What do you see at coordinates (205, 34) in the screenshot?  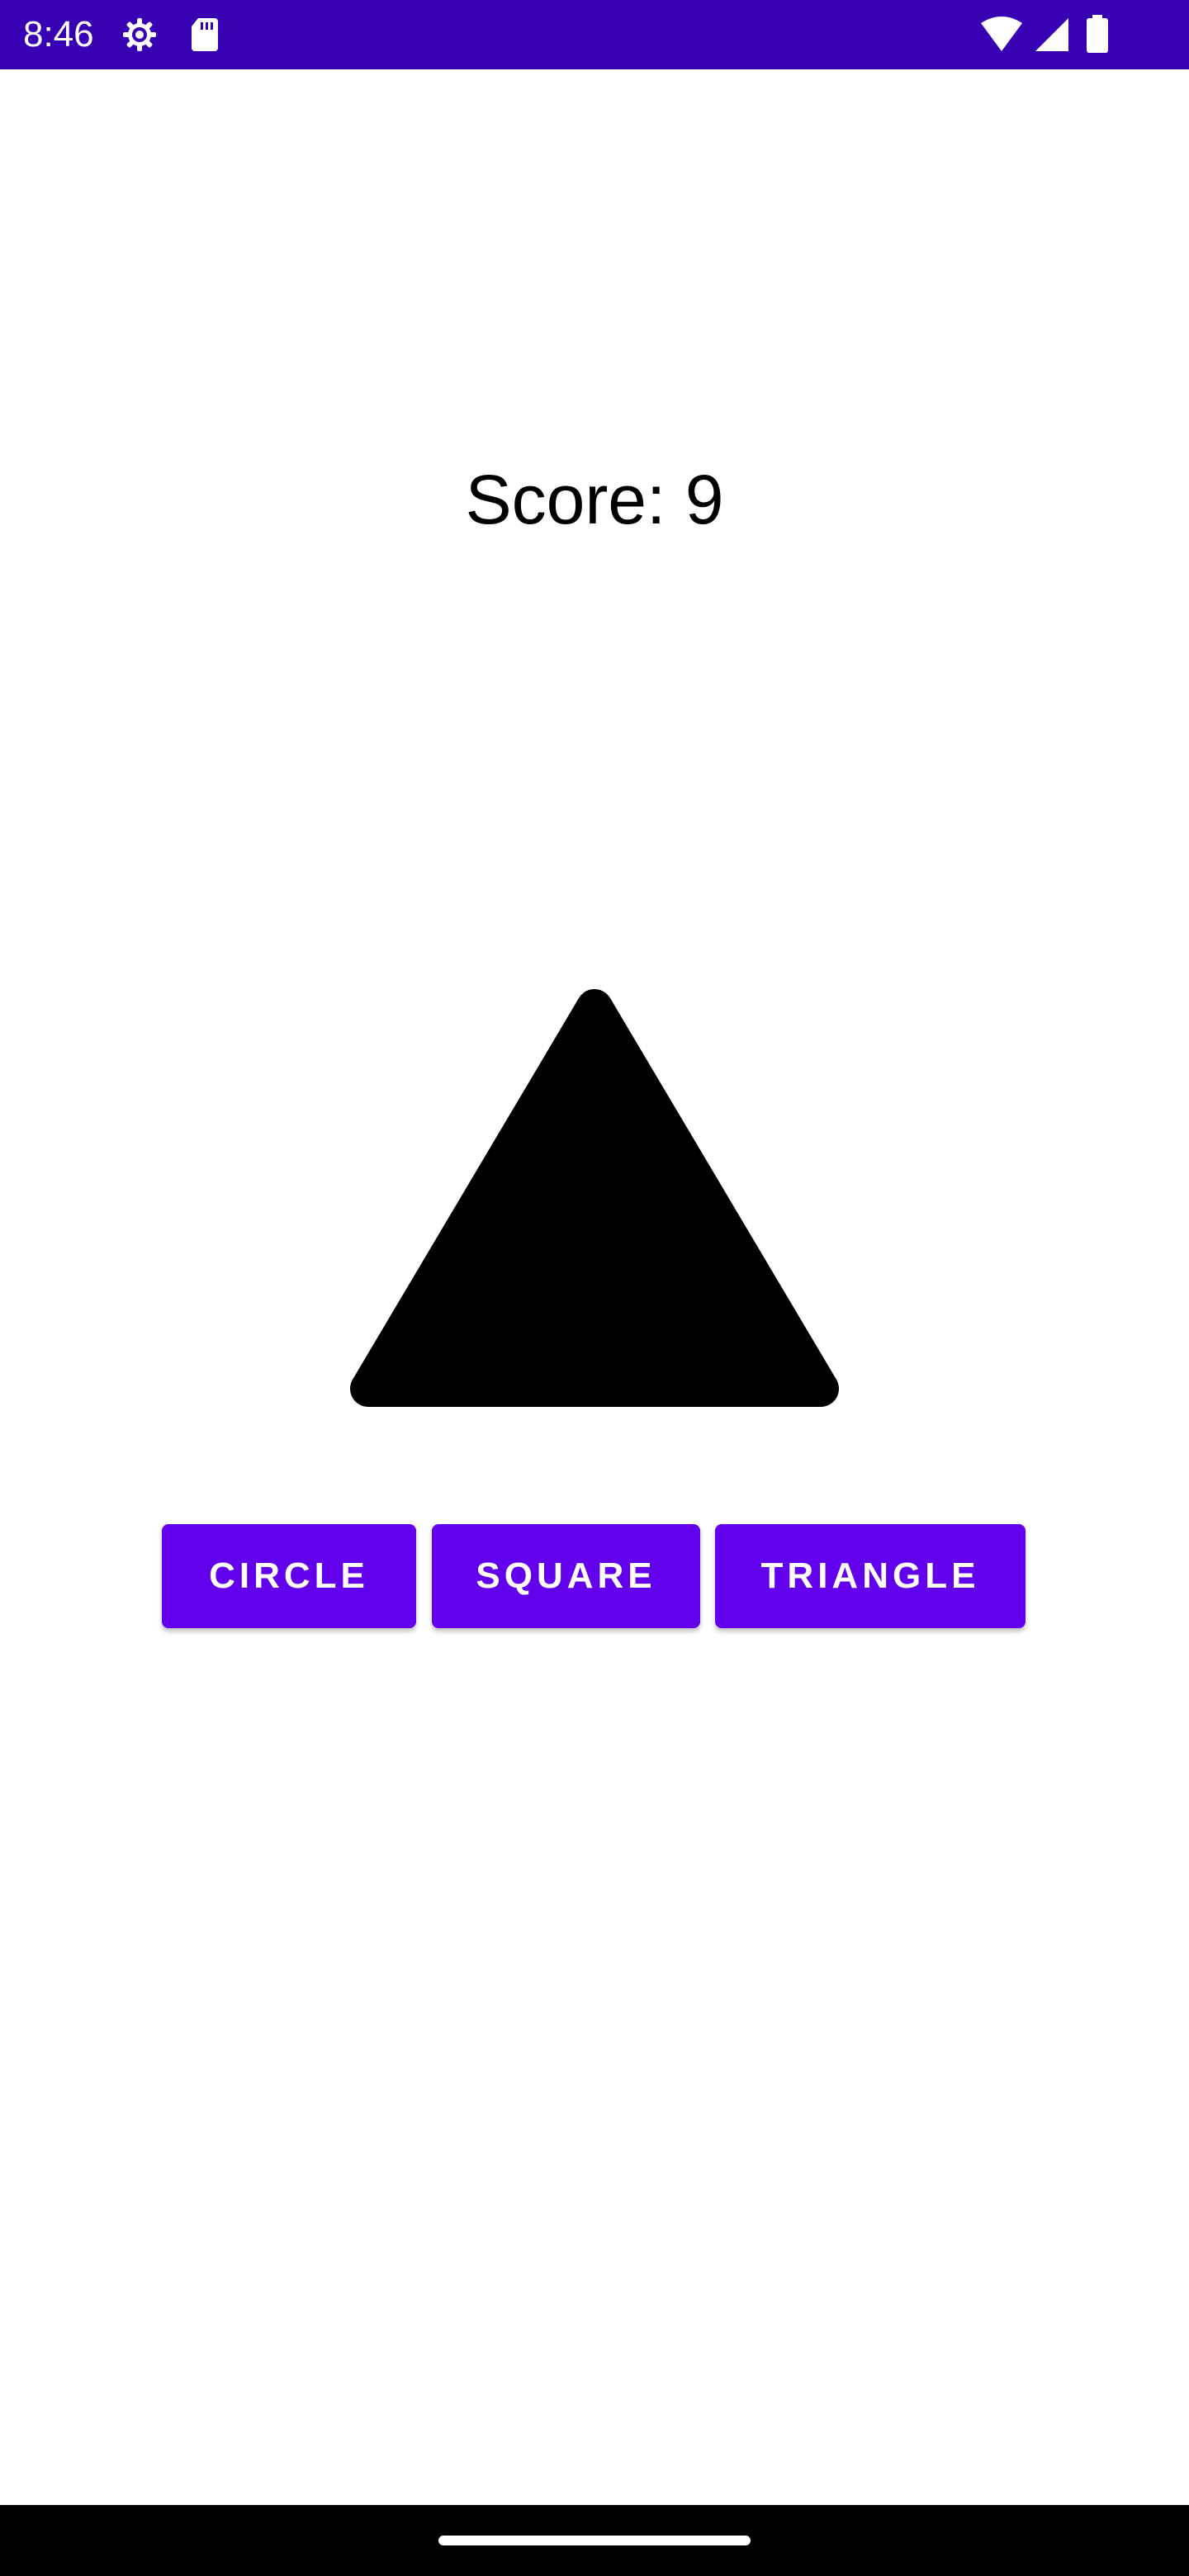 I see `sd-card-icon` at bounding box center [205, 34].